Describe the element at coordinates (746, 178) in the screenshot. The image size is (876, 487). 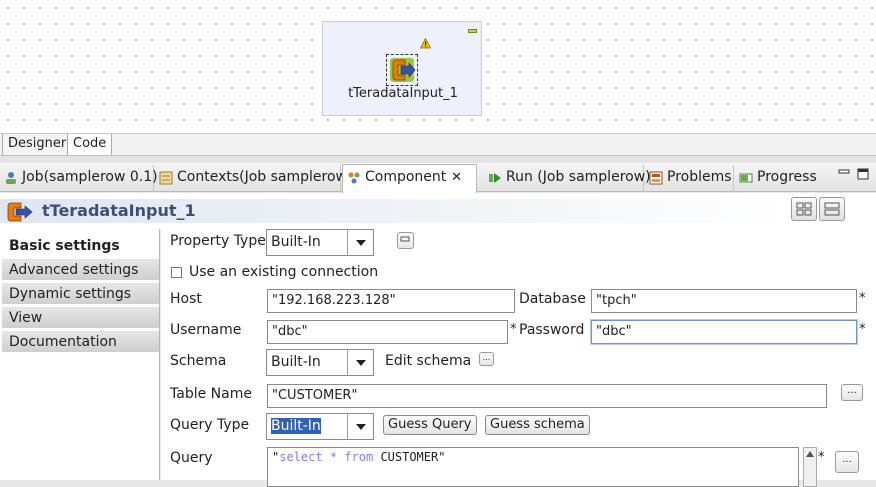
I see `progress-icon` at that location.